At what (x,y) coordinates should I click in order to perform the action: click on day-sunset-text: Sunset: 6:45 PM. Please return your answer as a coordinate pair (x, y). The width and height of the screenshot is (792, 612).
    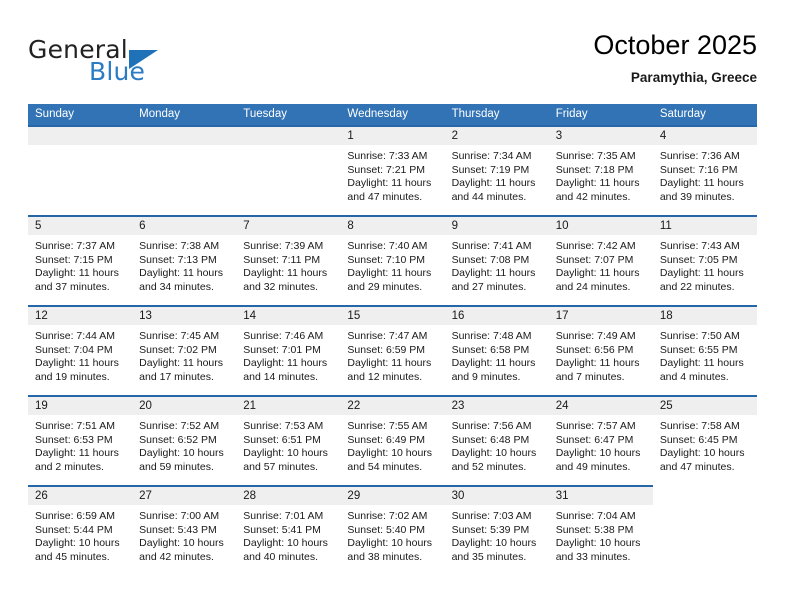
    Looking at the image, I should click on (698, 439).